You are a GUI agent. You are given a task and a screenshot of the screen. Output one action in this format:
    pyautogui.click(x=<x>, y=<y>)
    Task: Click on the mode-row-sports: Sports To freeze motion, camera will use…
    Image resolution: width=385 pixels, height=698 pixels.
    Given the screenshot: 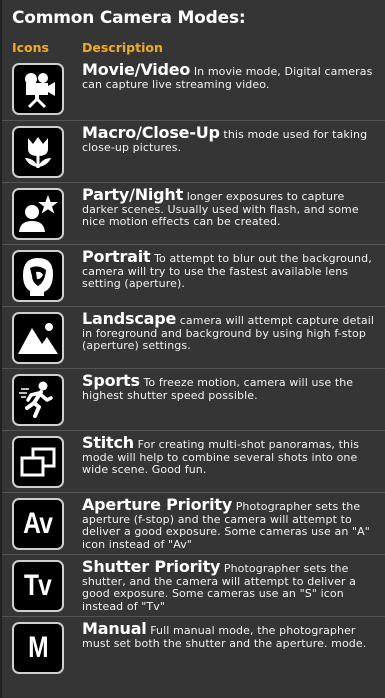 What is the action you would take?
    pyautogui.click(x=193, y=399)
    